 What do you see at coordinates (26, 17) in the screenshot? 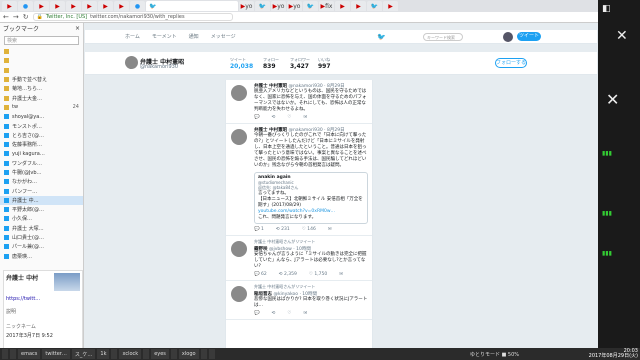
I see `reload-icon: ↻` at bounding box center [26, 17].